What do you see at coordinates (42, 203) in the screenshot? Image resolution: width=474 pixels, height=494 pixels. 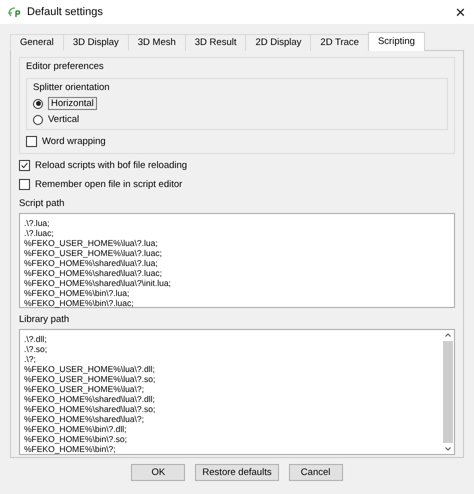 I see `field-label: Script path` at bounding box center [42, 203].